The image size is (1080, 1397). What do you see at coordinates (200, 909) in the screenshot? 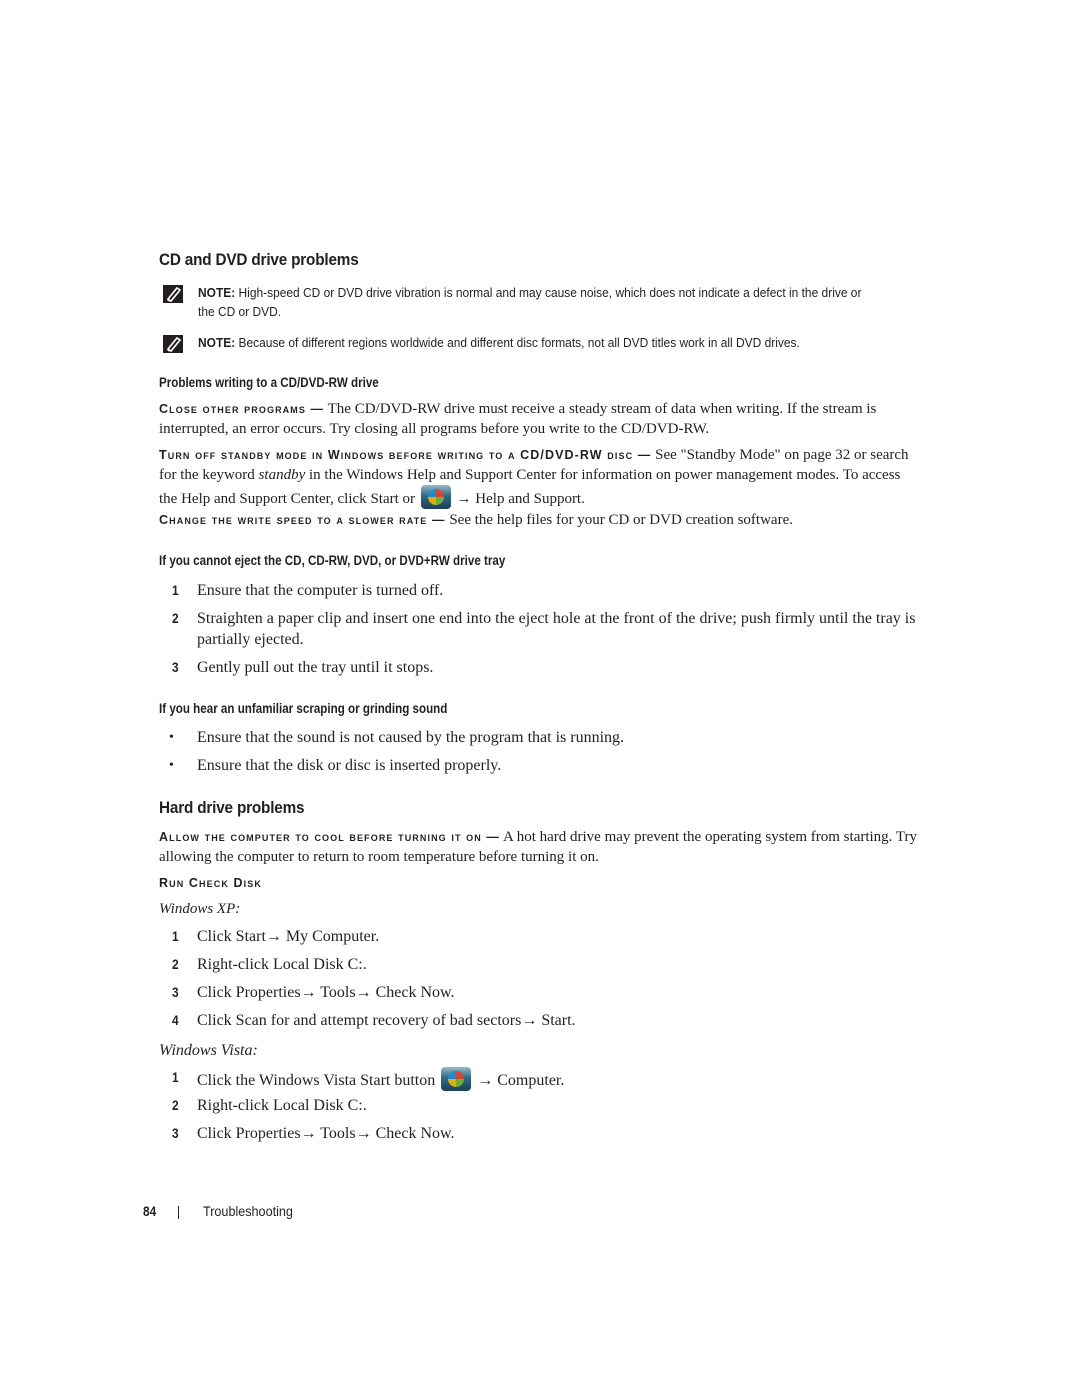
I see `os-label-xp: Windows XP:` at bounding box center [200, 909].